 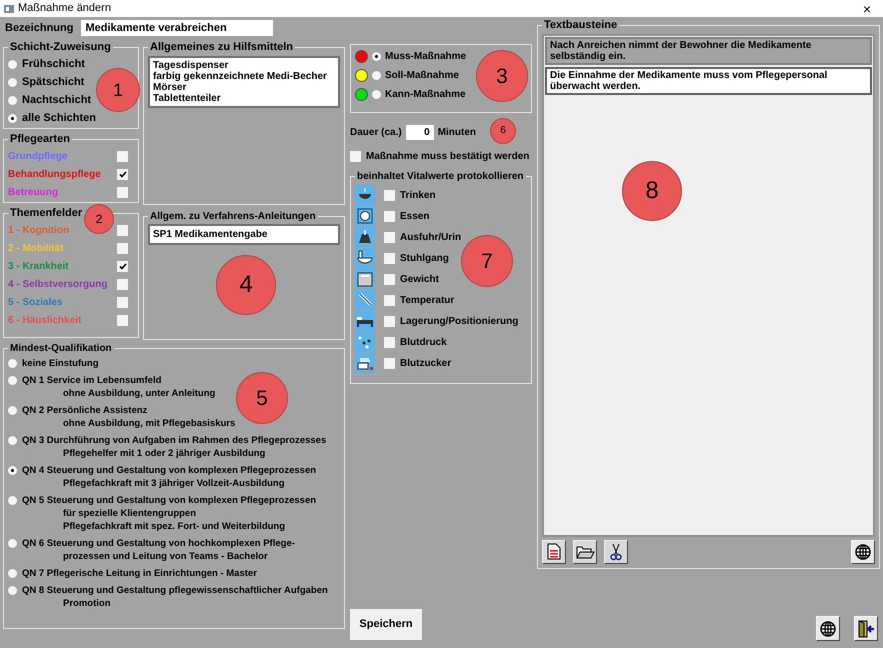 I want to click on option-label: QN 3 Durchführung von Aufgaben im Rahmen des Pflegeprozesses, so click(x=174, y=440).